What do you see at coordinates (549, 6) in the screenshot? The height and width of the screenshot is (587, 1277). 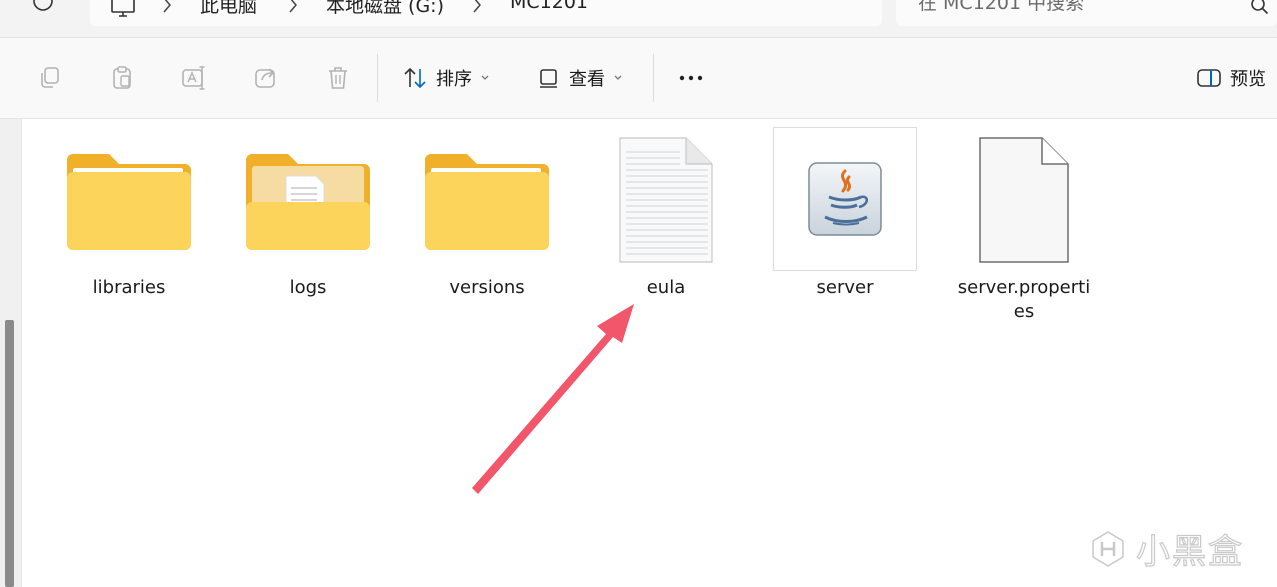 I see `breadcrumb-item-current-folder: MC1201` at bounding box center [549, 6].